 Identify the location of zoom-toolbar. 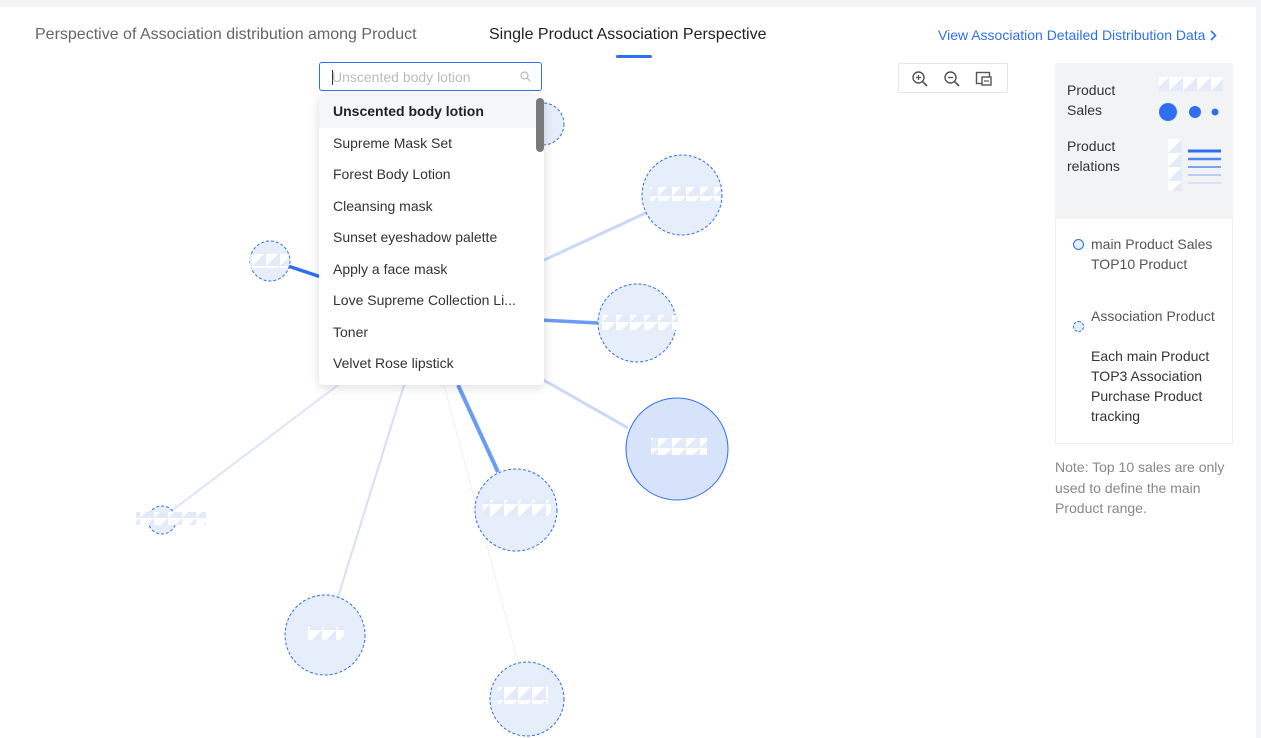
(953, 78).